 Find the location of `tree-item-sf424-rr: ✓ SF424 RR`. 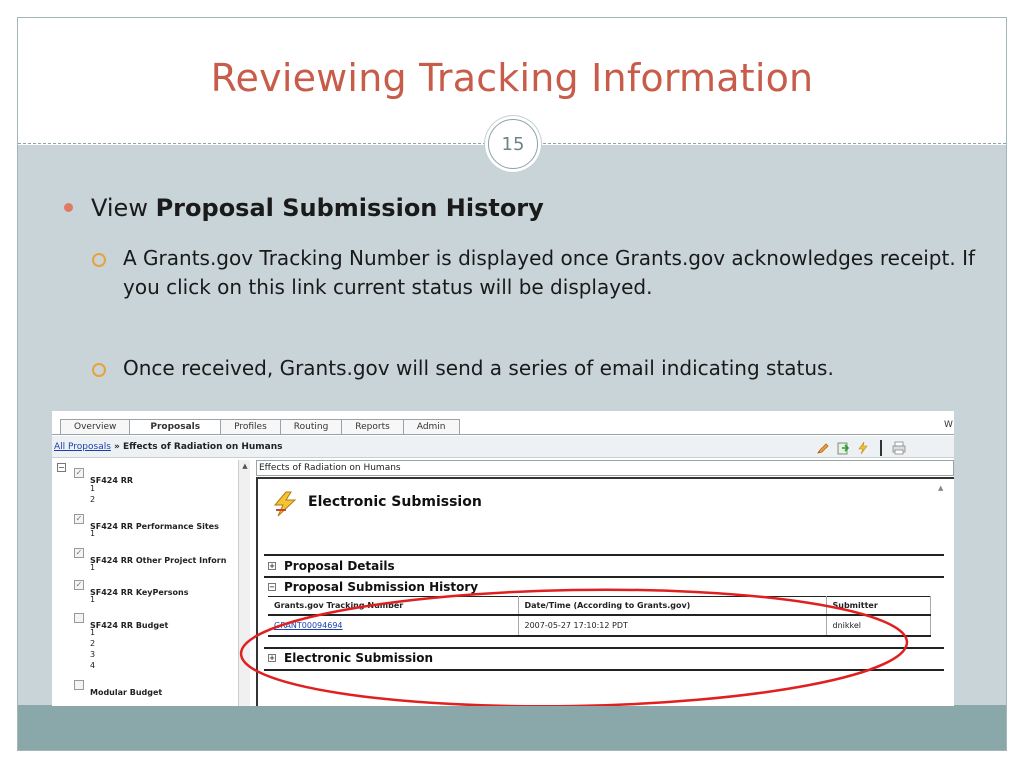

tree-item-sf424-rr: ✓ SF424 RR is located at coordinates (103, 477).